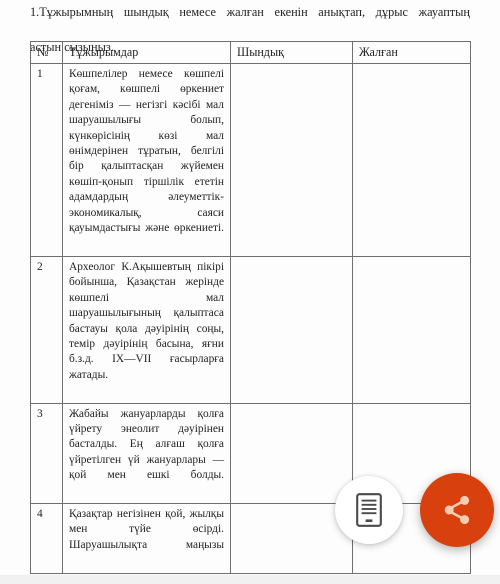  I want to click on bottom-strip, so click(250, 579).